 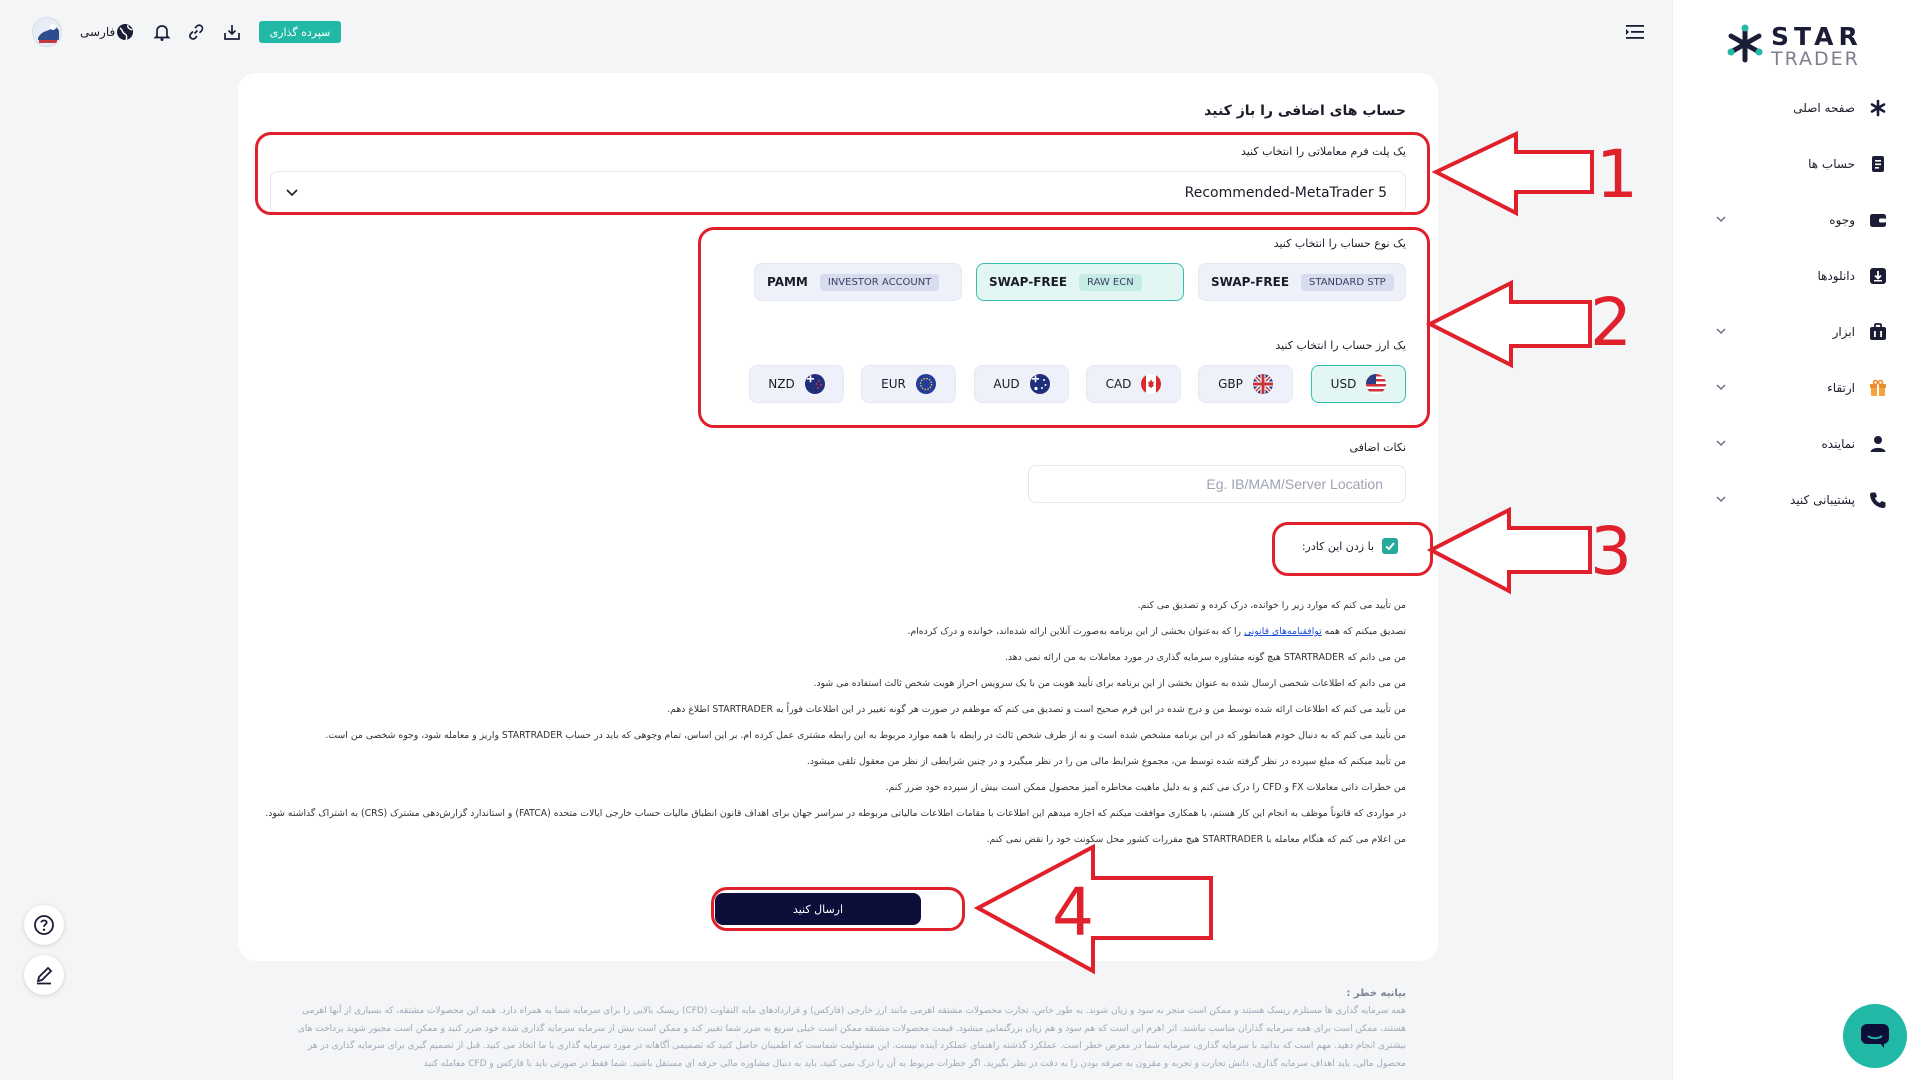 I want to click on annotation-number-1: 1, so click(x=1617, y=174).